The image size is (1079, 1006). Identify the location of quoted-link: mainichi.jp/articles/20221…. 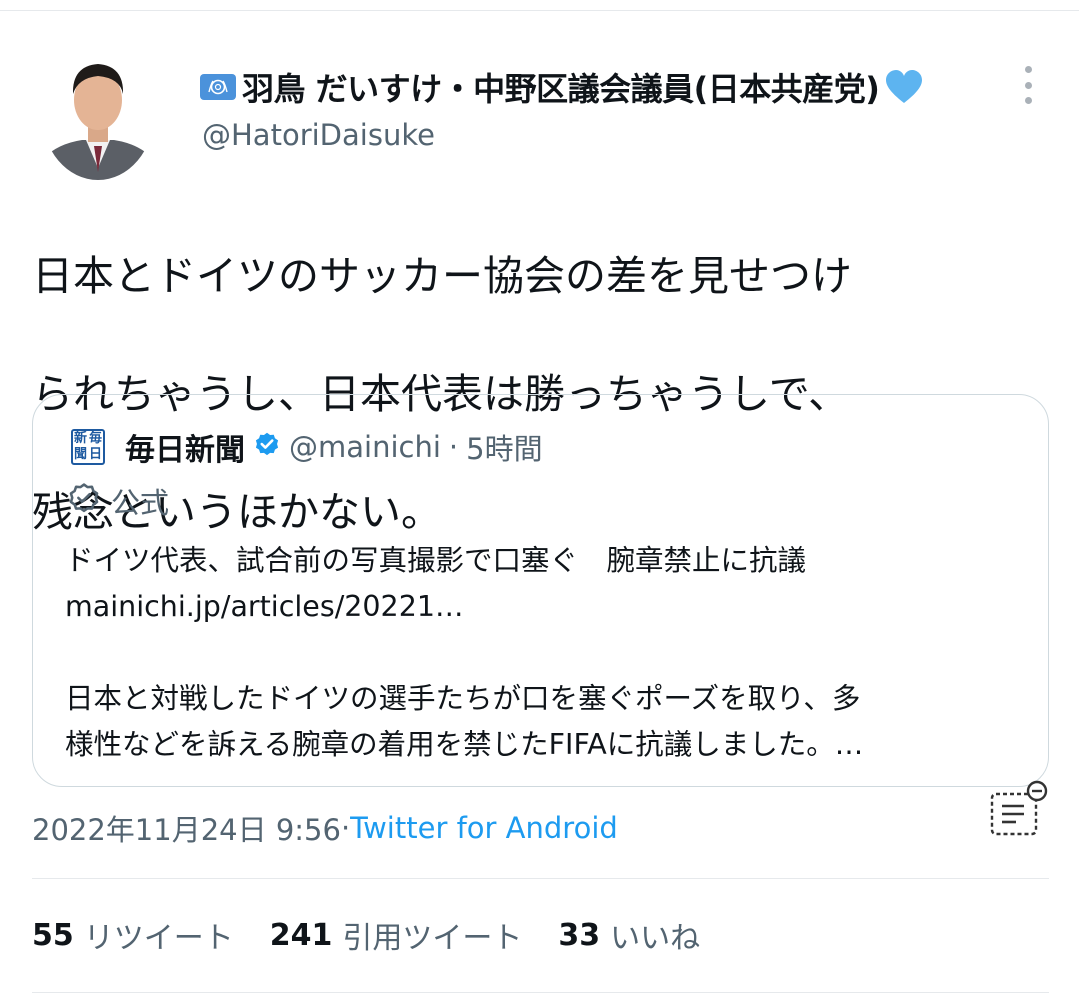
(545, 607).